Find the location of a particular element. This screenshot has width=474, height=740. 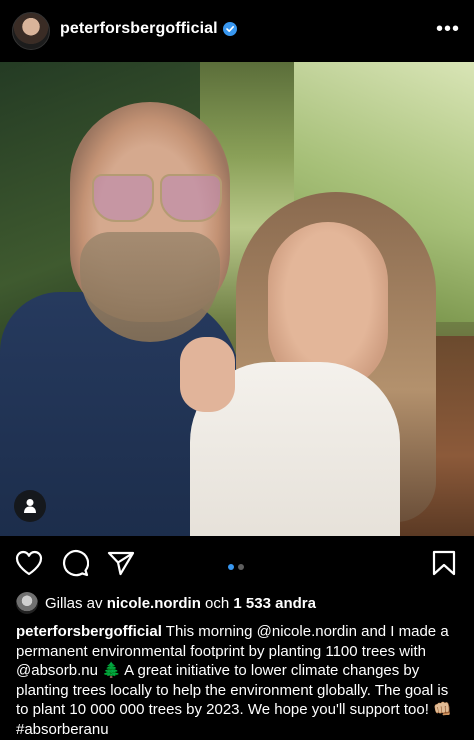

post-header: peterforsbergofficial ••• is located at coordinates (237, 31).